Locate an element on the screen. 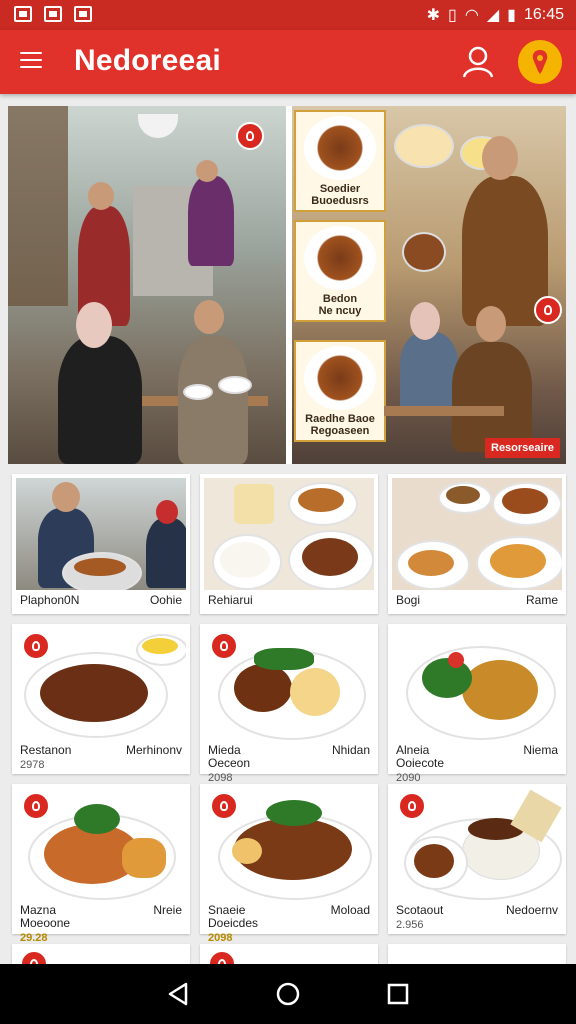 This screenshot has width=576, height=1024. recents-icon is located at coordinates (398, 994).